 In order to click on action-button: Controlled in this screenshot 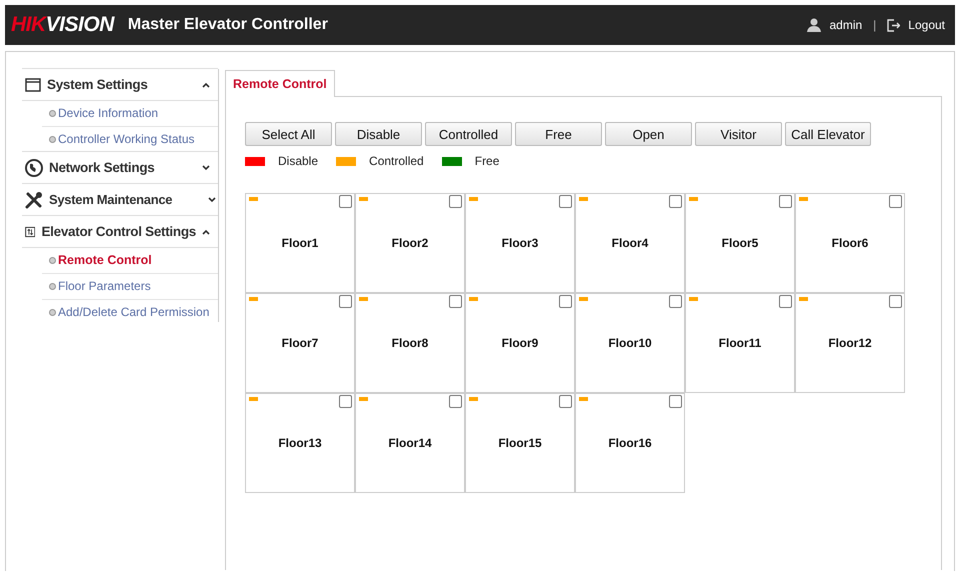, I will do `click(468, 134)`.